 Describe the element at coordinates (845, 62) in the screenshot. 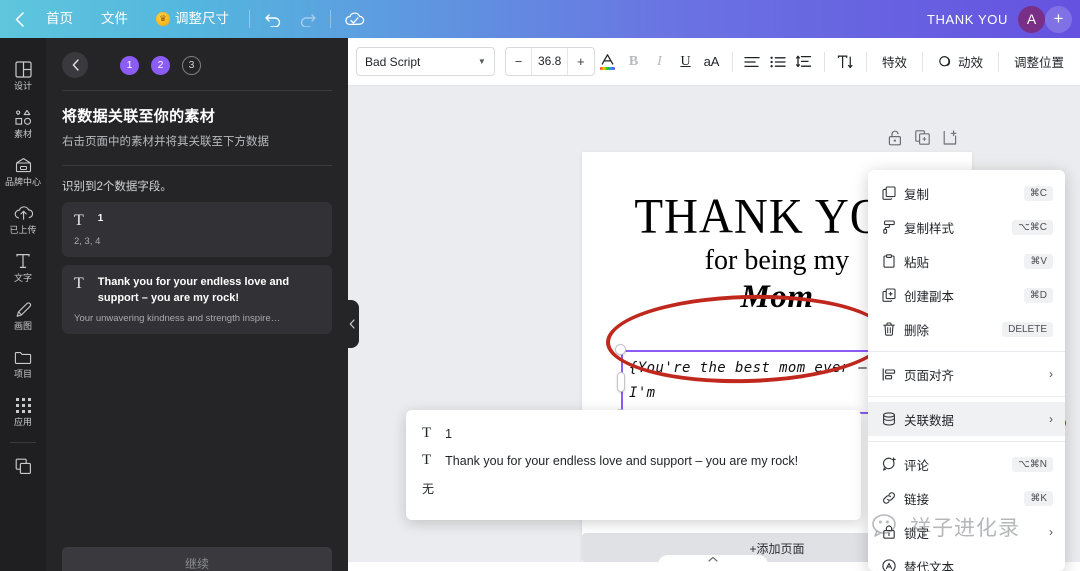

I see `vertical-text-icon` at that location.